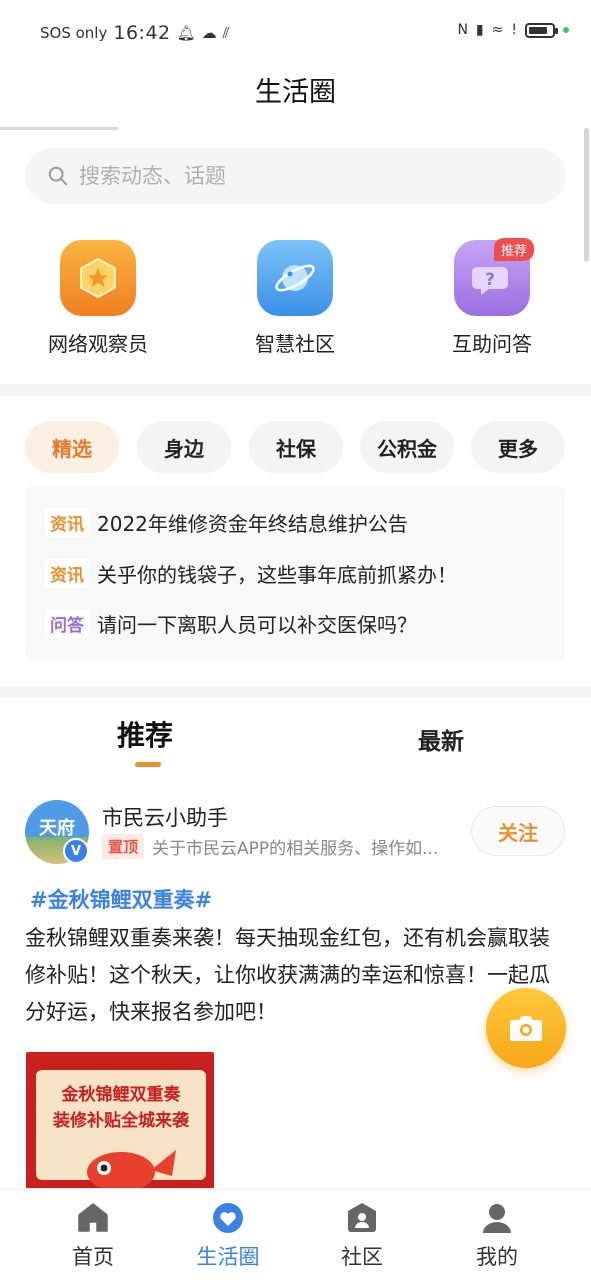  I want to click on chip-featured: 精选, so click(72, 447).